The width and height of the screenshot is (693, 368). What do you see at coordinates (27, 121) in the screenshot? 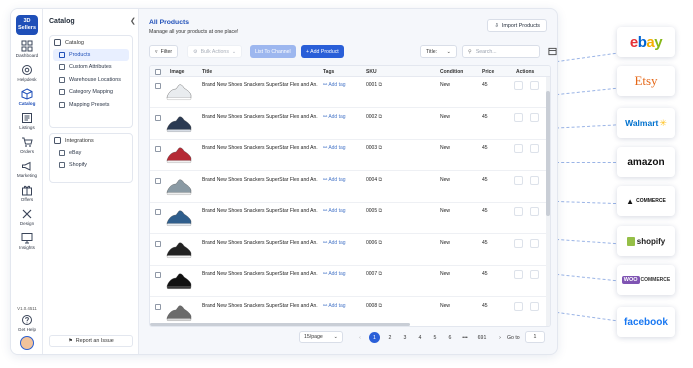
I see `rail-item-listings: Listings` at bounding box center [27, 121].